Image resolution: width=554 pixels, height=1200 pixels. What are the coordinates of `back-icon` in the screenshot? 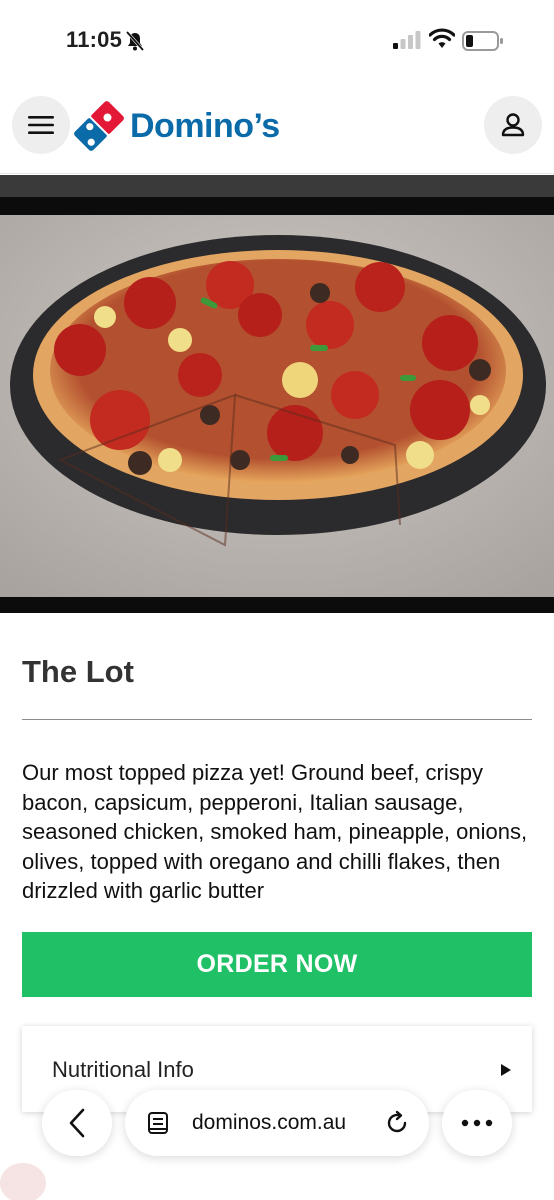 It's located at (77, 1123).